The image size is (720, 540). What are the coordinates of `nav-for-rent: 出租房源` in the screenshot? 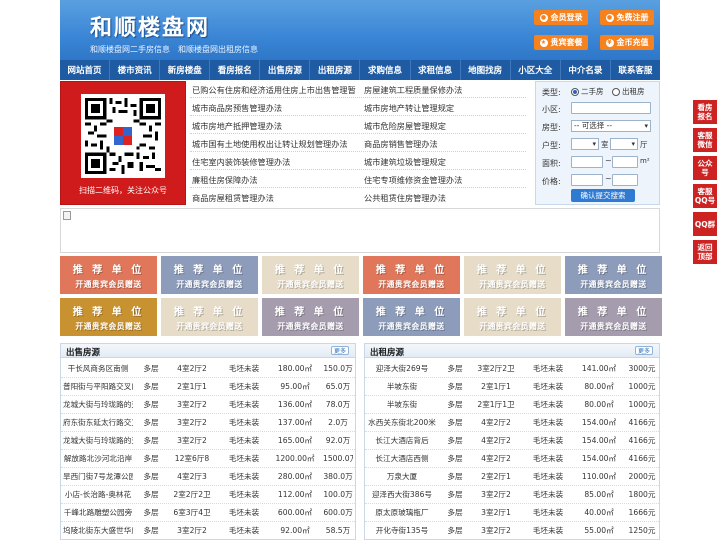 It's located at (335, 70).